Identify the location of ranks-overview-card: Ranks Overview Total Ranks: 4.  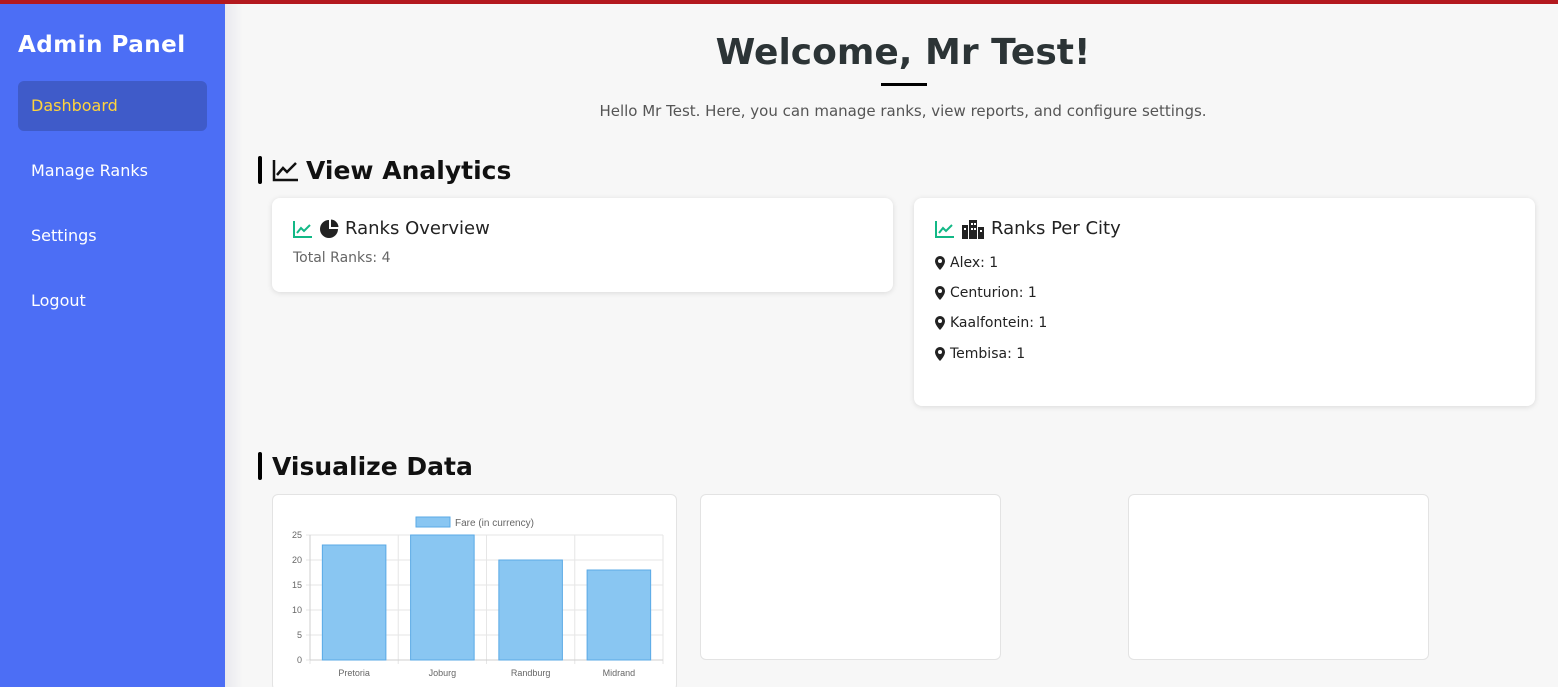
(582, 245).